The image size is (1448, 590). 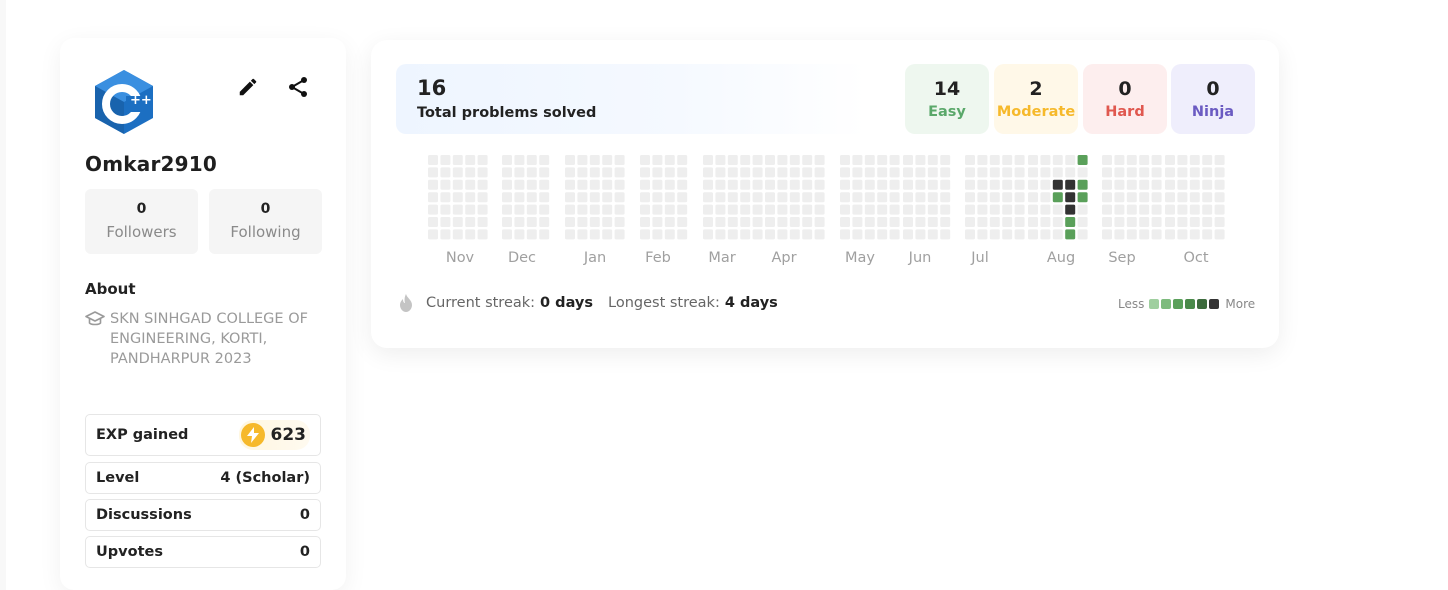 What do you see at coordinates (304, 552) in the screenshot?
I see `upvotes-value: 0` at bounding box center [304, 552].